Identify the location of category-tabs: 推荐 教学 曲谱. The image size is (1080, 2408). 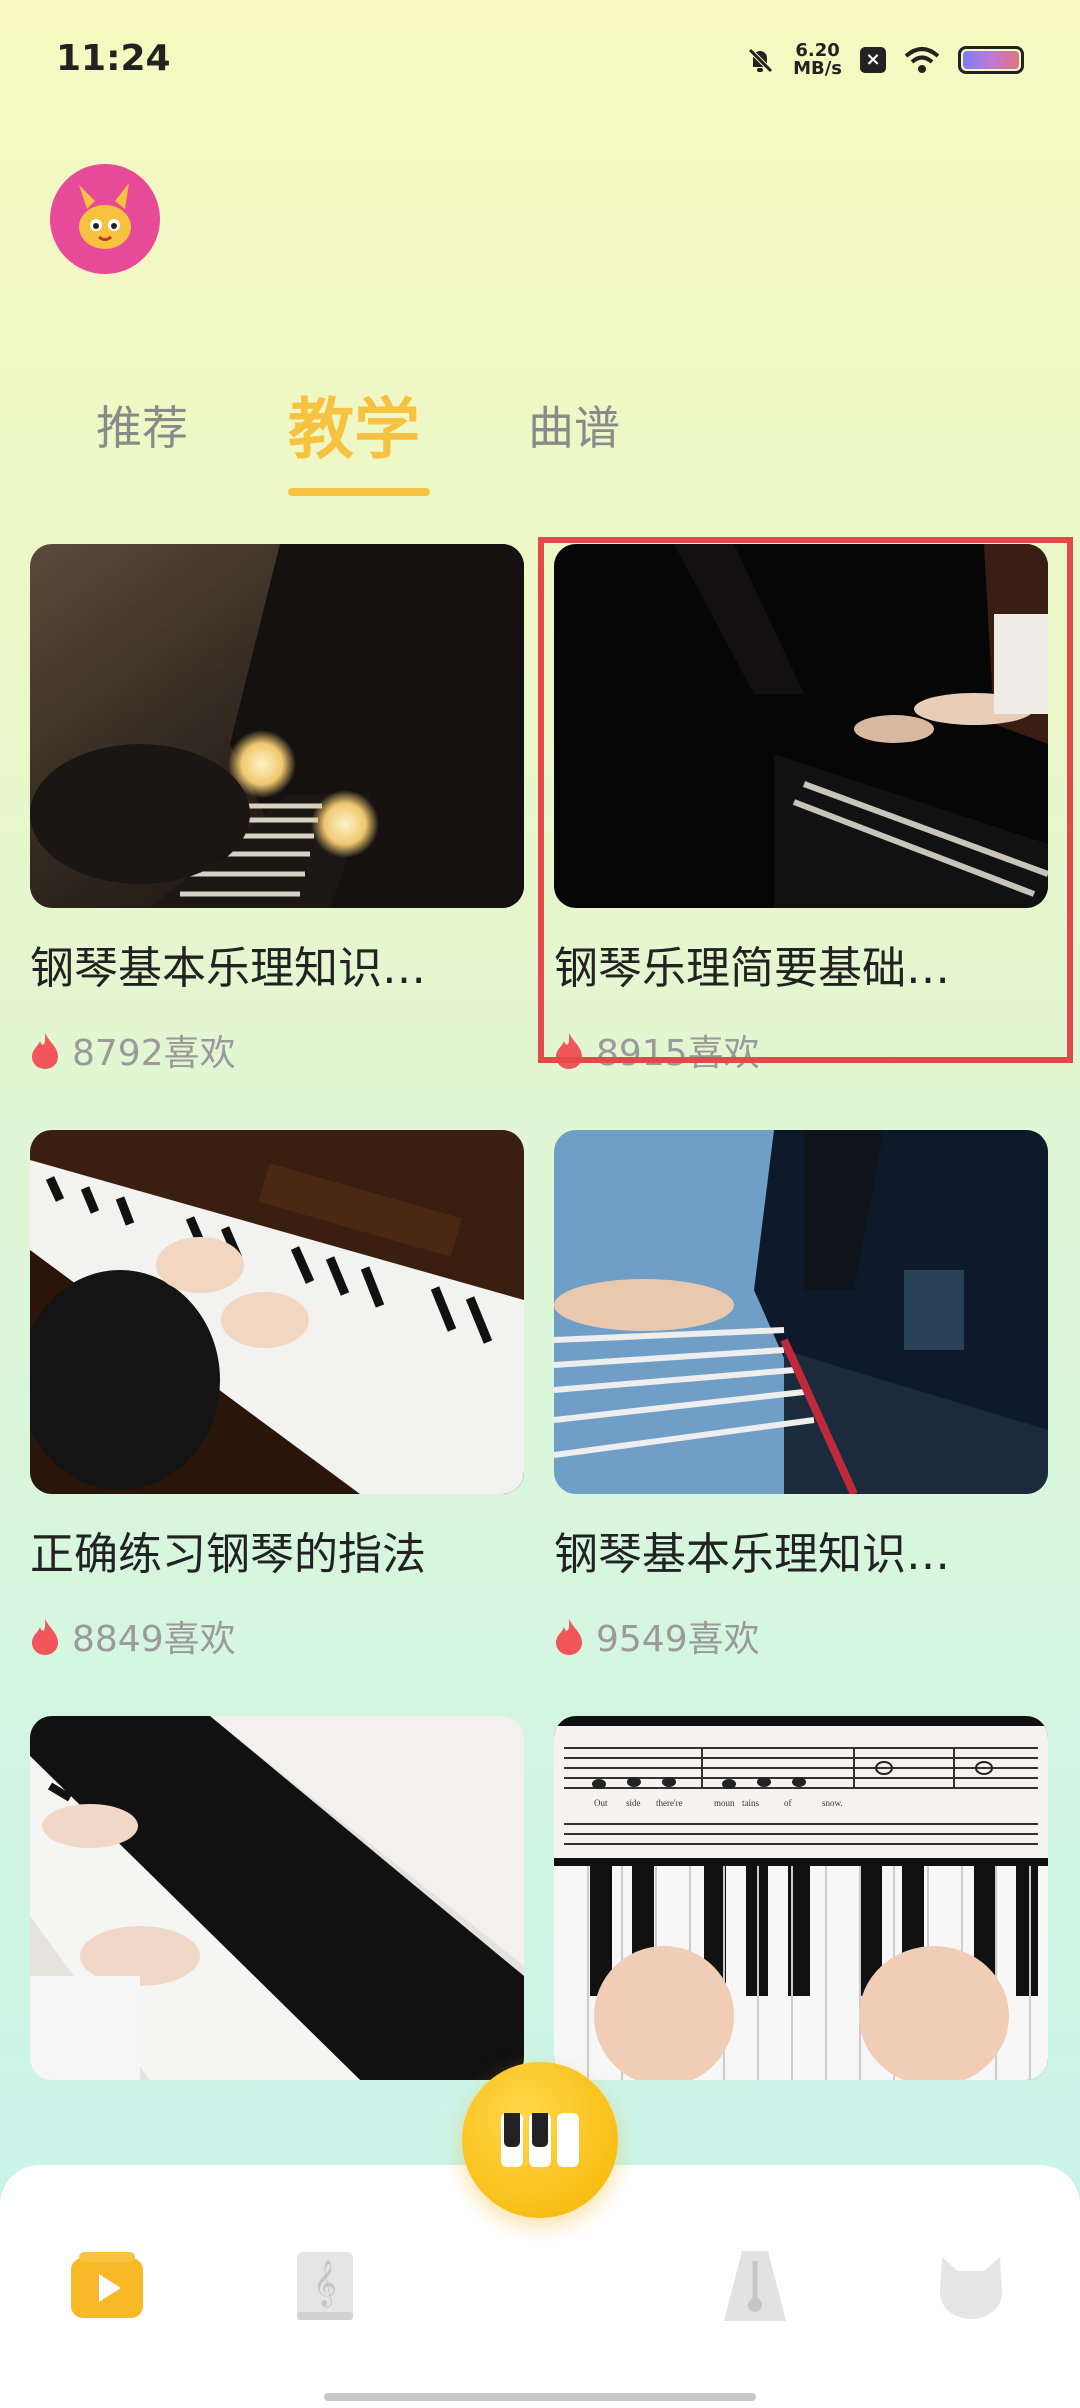
(540, 440).